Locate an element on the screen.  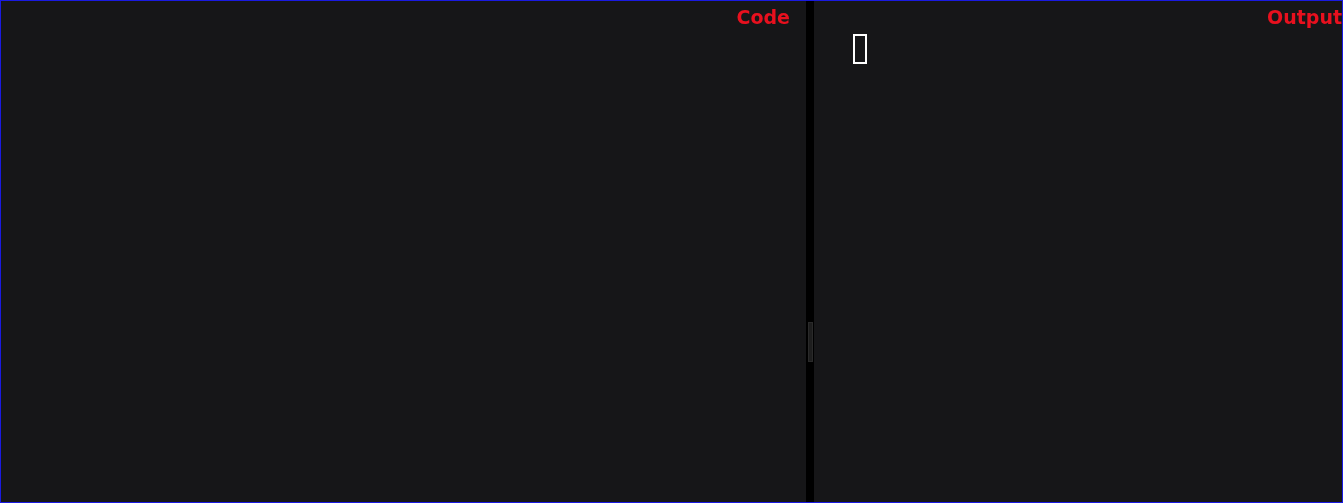
panel-label: Output is located at coordinates (1304, 16).